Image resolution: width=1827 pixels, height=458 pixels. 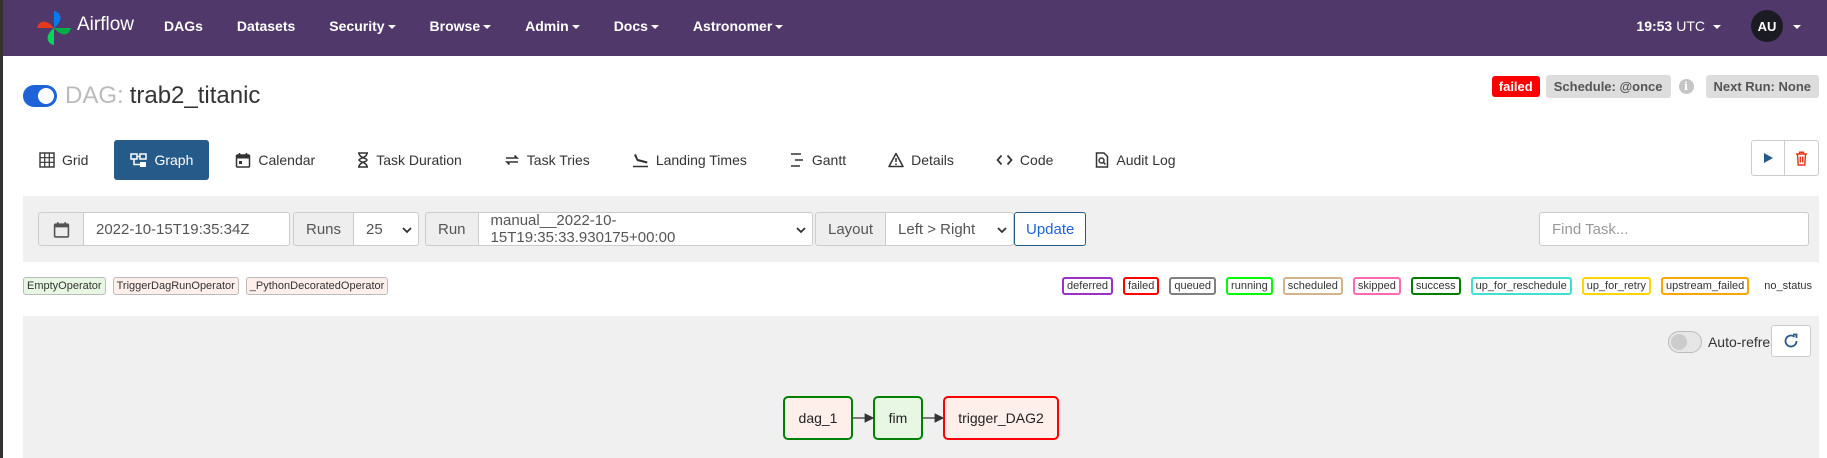 I want to click on tab-calendar: Calendar, so click(x=275, y=160).